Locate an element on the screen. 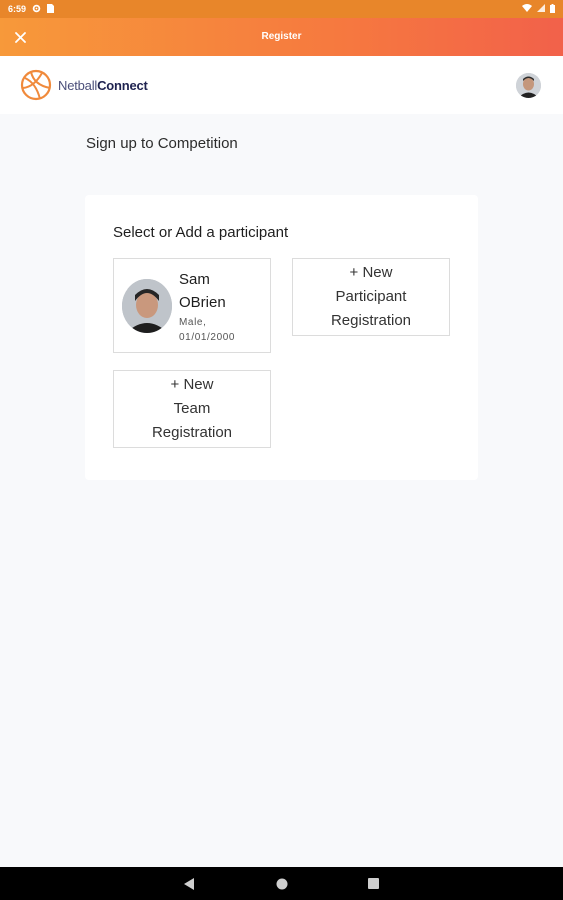 The height and width of the screenshot is (900, 563). home-icon is located at coordinates (281, 883).